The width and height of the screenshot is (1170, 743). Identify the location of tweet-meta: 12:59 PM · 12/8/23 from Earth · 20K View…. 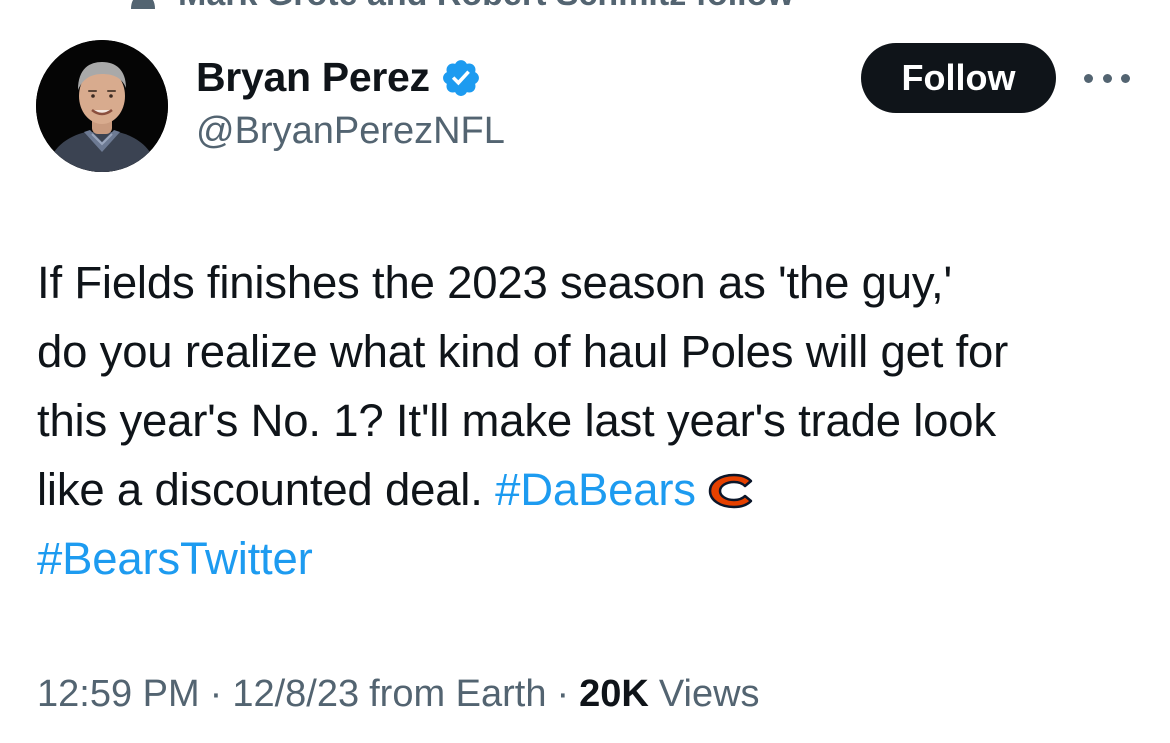
(398, 694).